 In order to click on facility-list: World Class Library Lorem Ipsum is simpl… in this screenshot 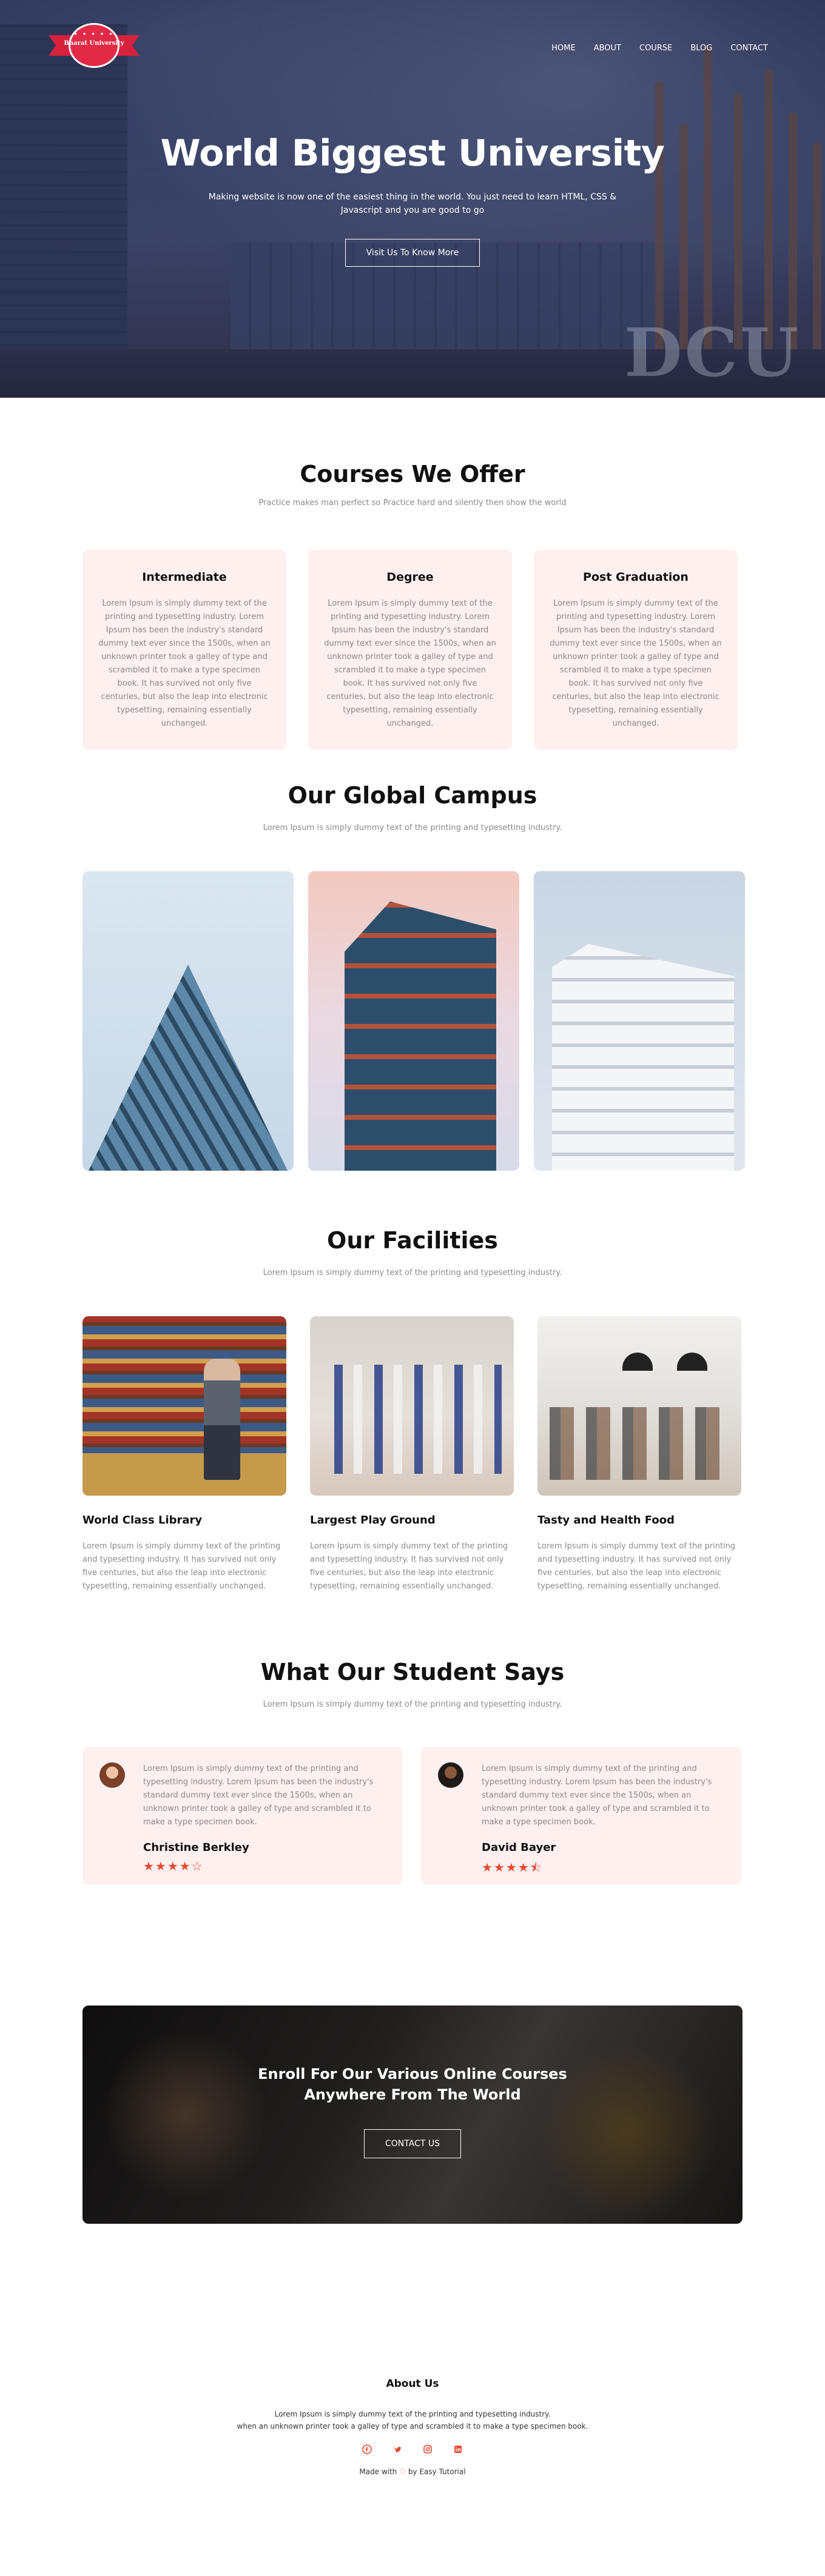, I will do `click(453, 1454)`.